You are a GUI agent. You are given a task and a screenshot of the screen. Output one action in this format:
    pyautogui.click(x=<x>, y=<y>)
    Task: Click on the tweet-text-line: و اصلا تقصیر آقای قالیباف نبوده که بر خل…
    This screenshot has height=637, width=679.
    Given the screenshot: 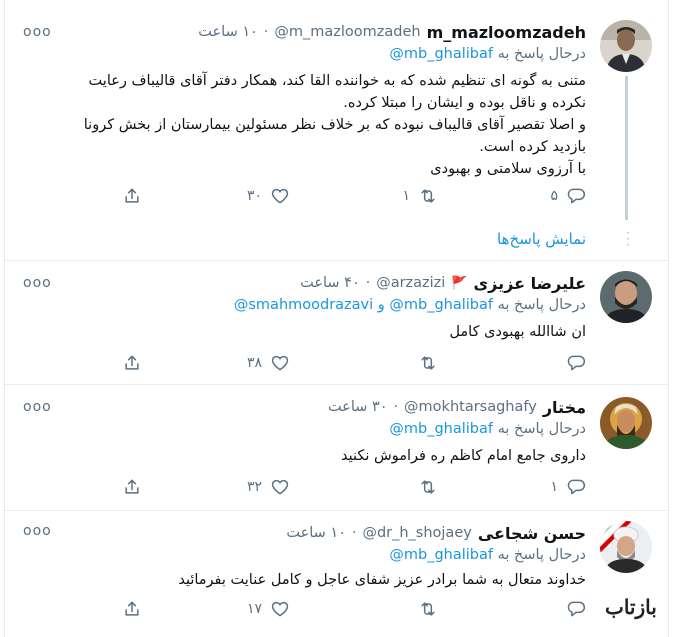 What is the action you would take?
    pyautogui.click(x=334, y=125)
    